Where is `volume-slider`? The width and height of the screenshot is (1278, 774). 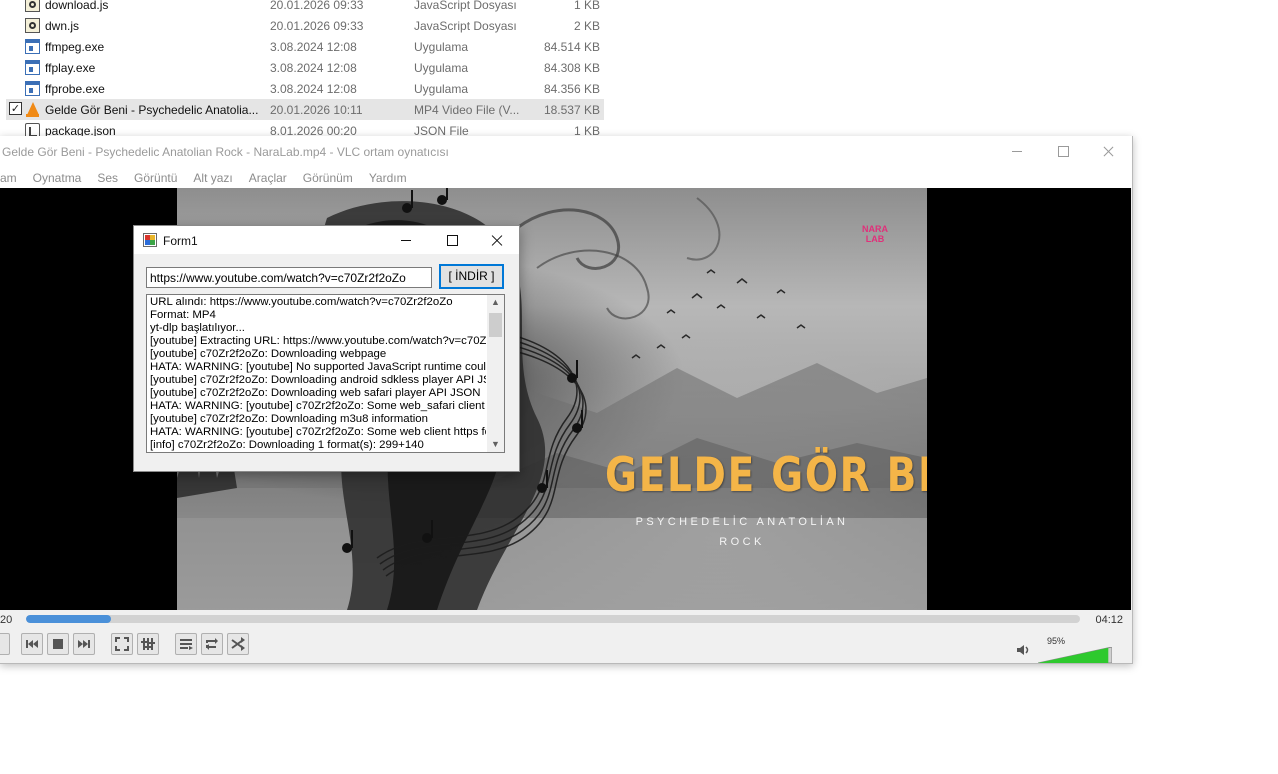 volume-slider is located at coordinates (1075, 655).